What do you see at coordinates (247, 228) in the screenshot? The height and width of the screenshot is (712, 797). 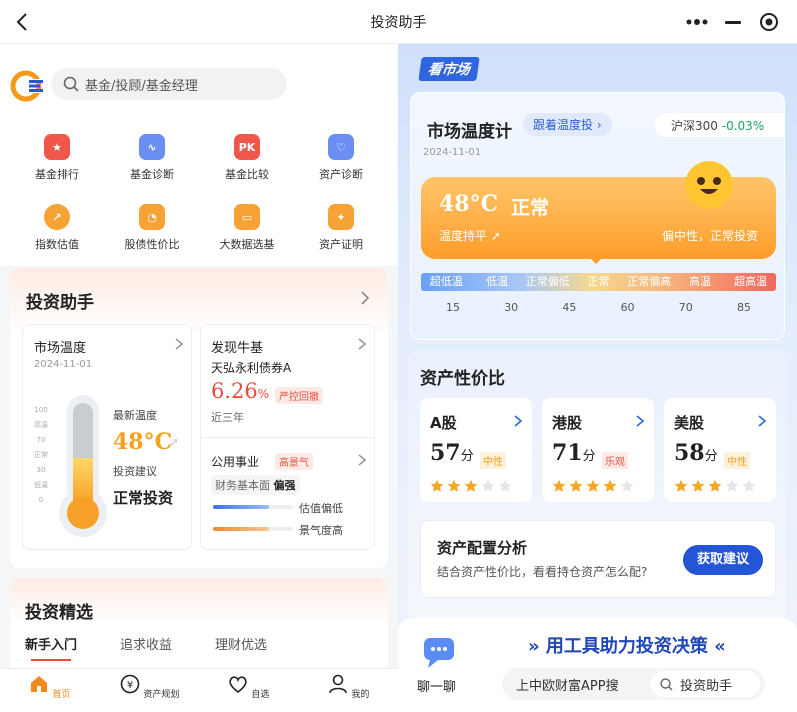 I see `tool-bigdata-pick: ▭ 大数据选基` at bounding box center [247, 228].